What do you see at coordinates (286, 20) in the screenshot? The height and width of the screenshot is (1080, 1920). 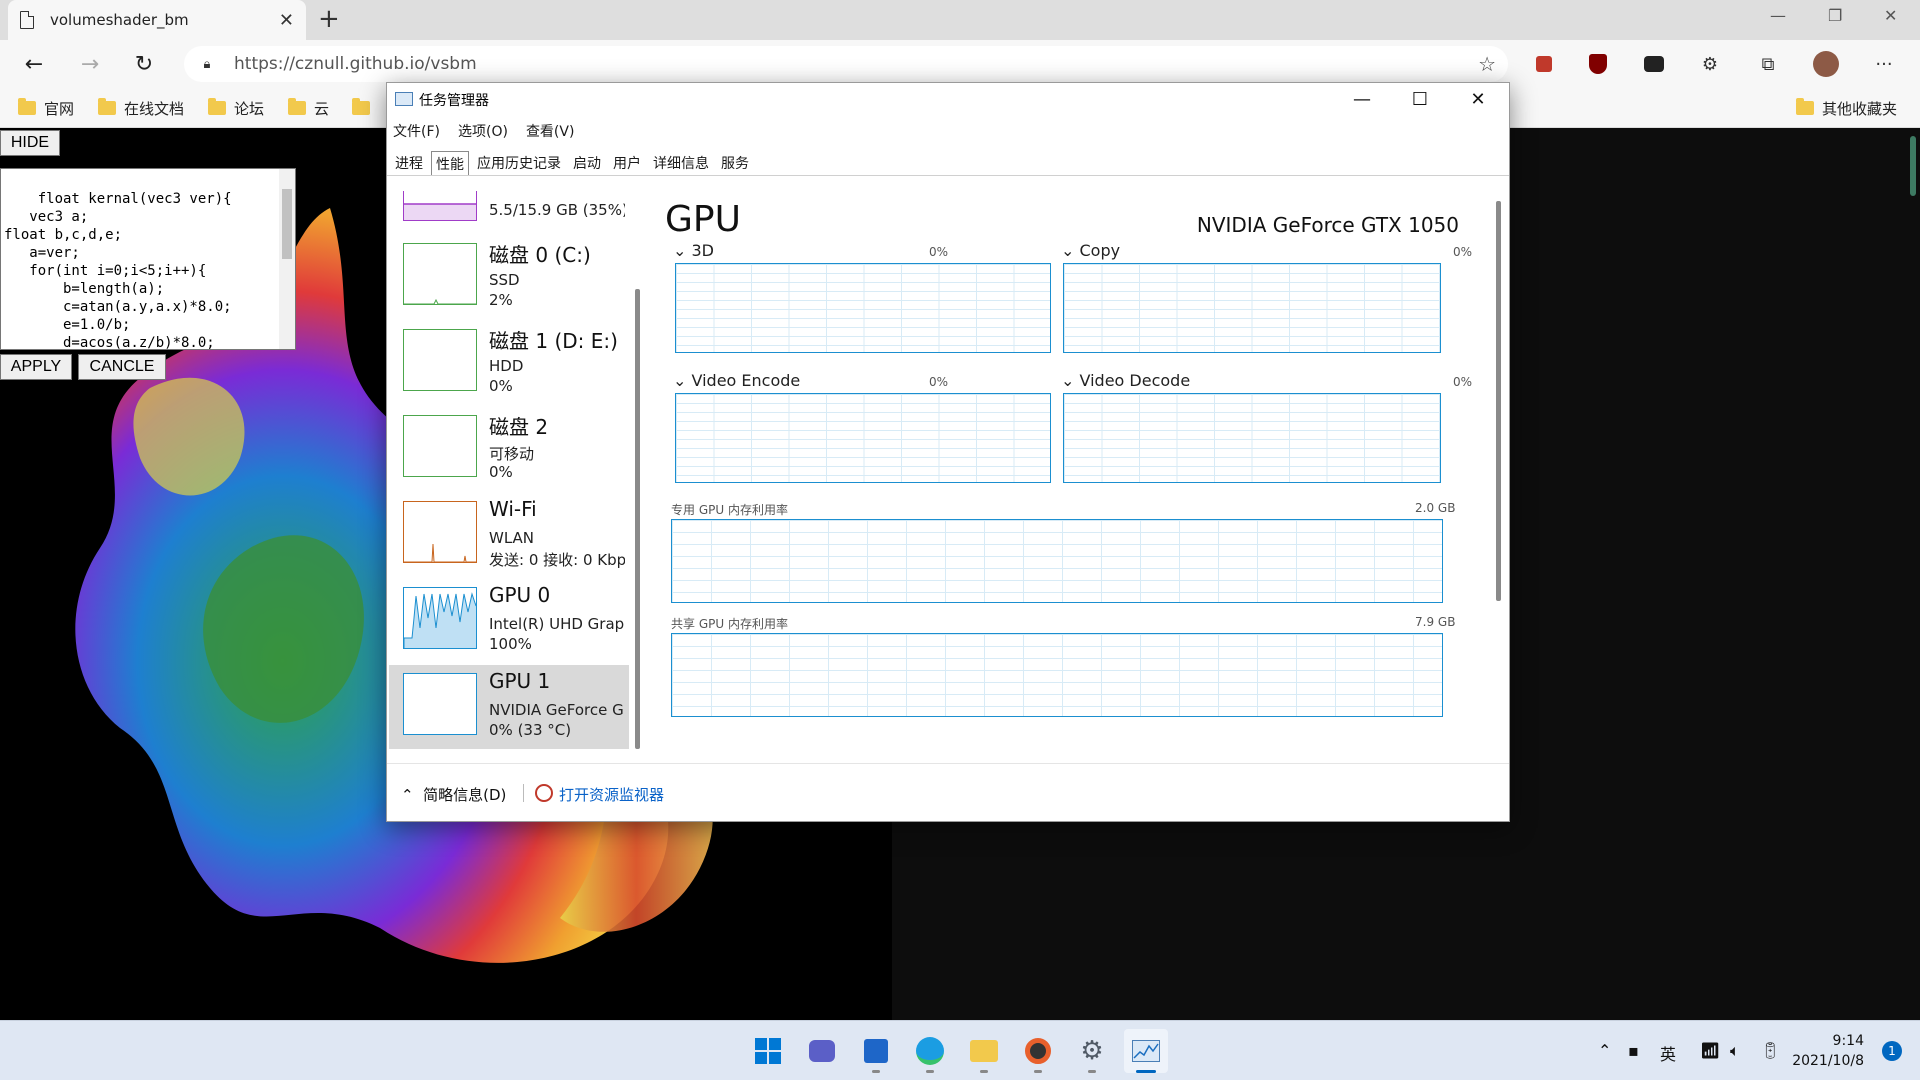 I see `close-tab-icon: ✕` at bounding box center [286, 20].